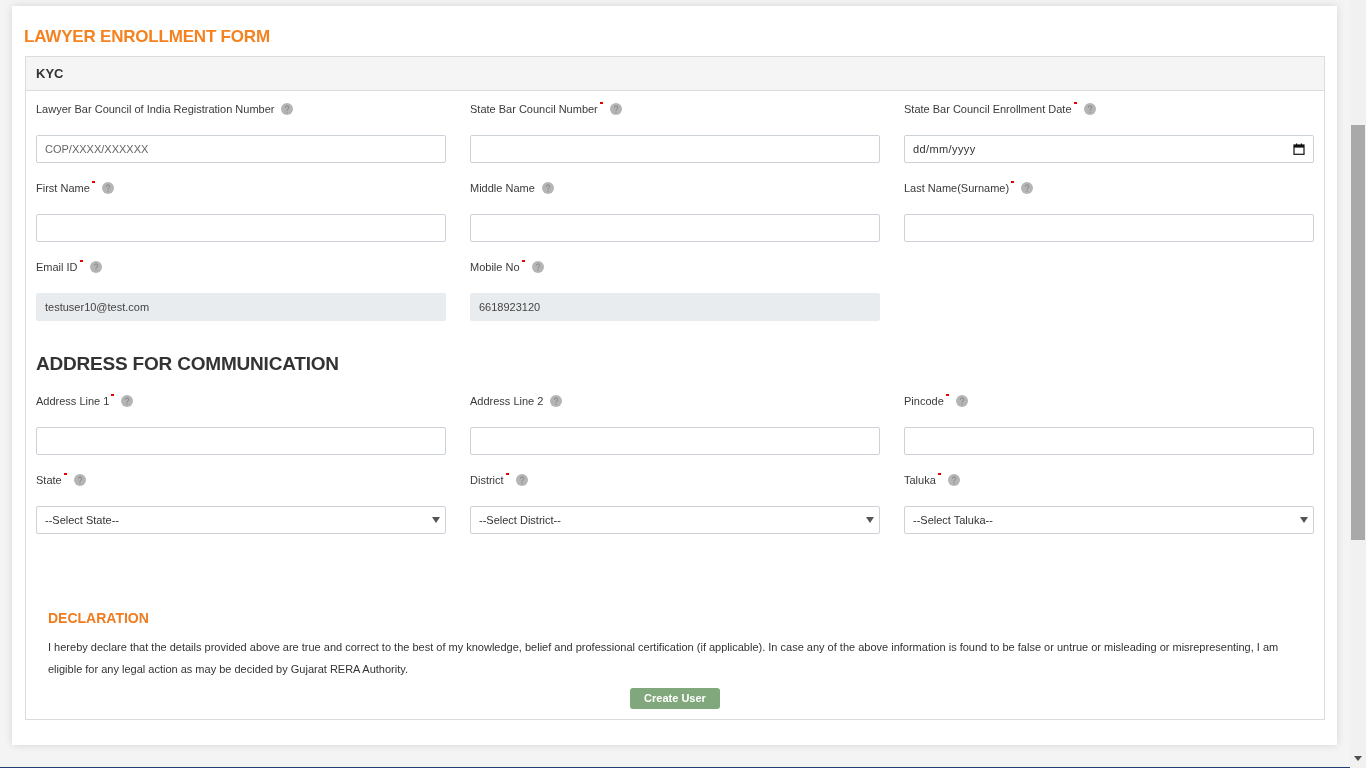 The image size is (1366, 768). Describe the element at coordinates (675, 74) in the screenshot. I see `section-header: KYC` at that location.